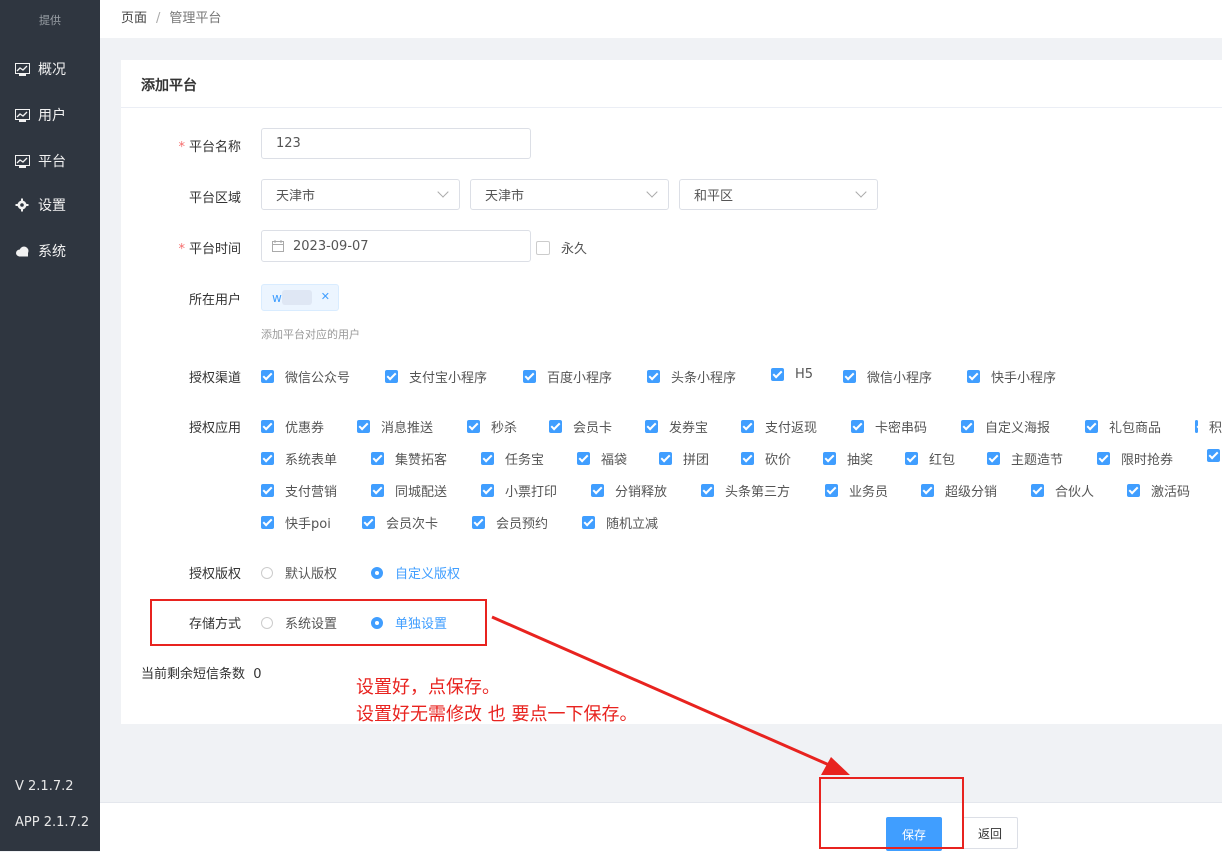 The width and height of the screenshot is (1222, 852). I want to click on arrow-line, so click(664, 692).